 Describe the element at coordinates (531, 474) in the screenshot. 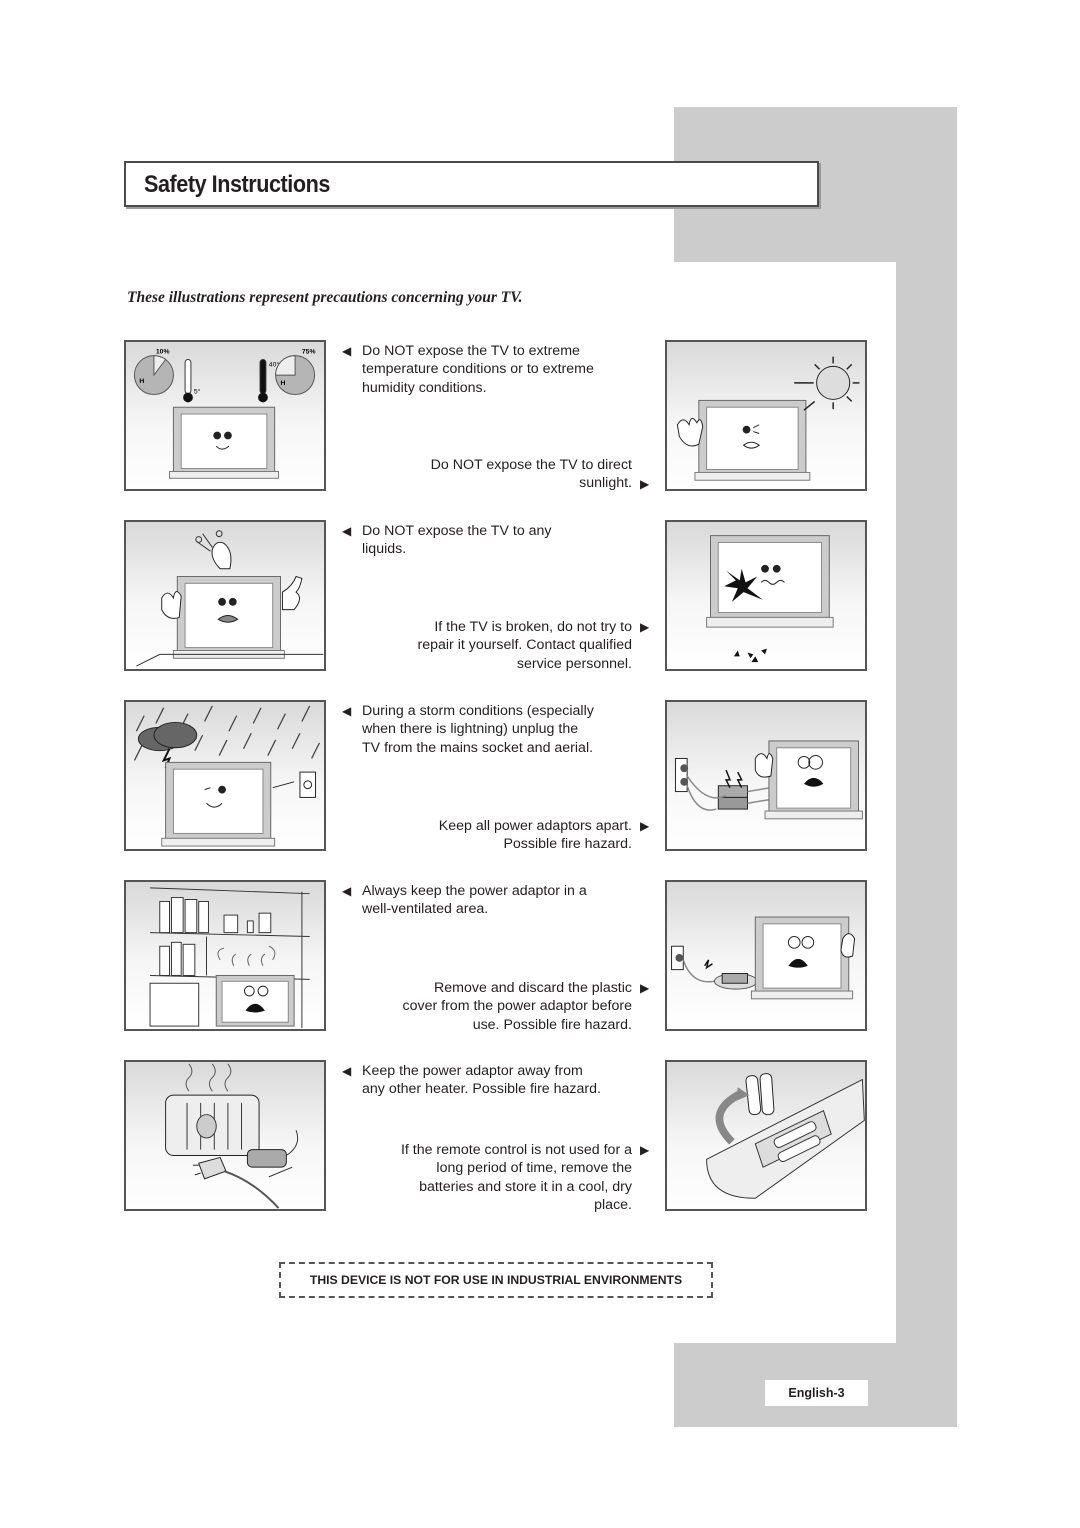

I see `instruction-text: Do NOT expose the TV to direct sunlight.` at that location.